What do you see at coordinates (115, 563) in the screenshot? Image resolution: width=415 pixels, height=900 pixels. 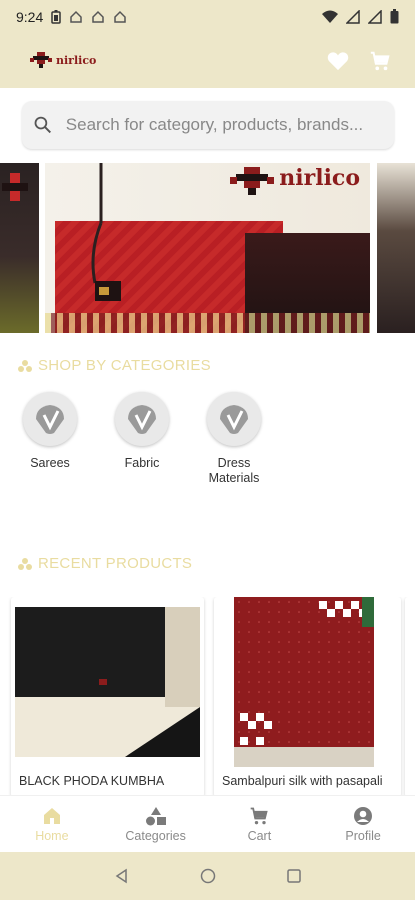 I see `recent-products-section-label: RECENT PRODUCTS` at bounding box center [115, 563].